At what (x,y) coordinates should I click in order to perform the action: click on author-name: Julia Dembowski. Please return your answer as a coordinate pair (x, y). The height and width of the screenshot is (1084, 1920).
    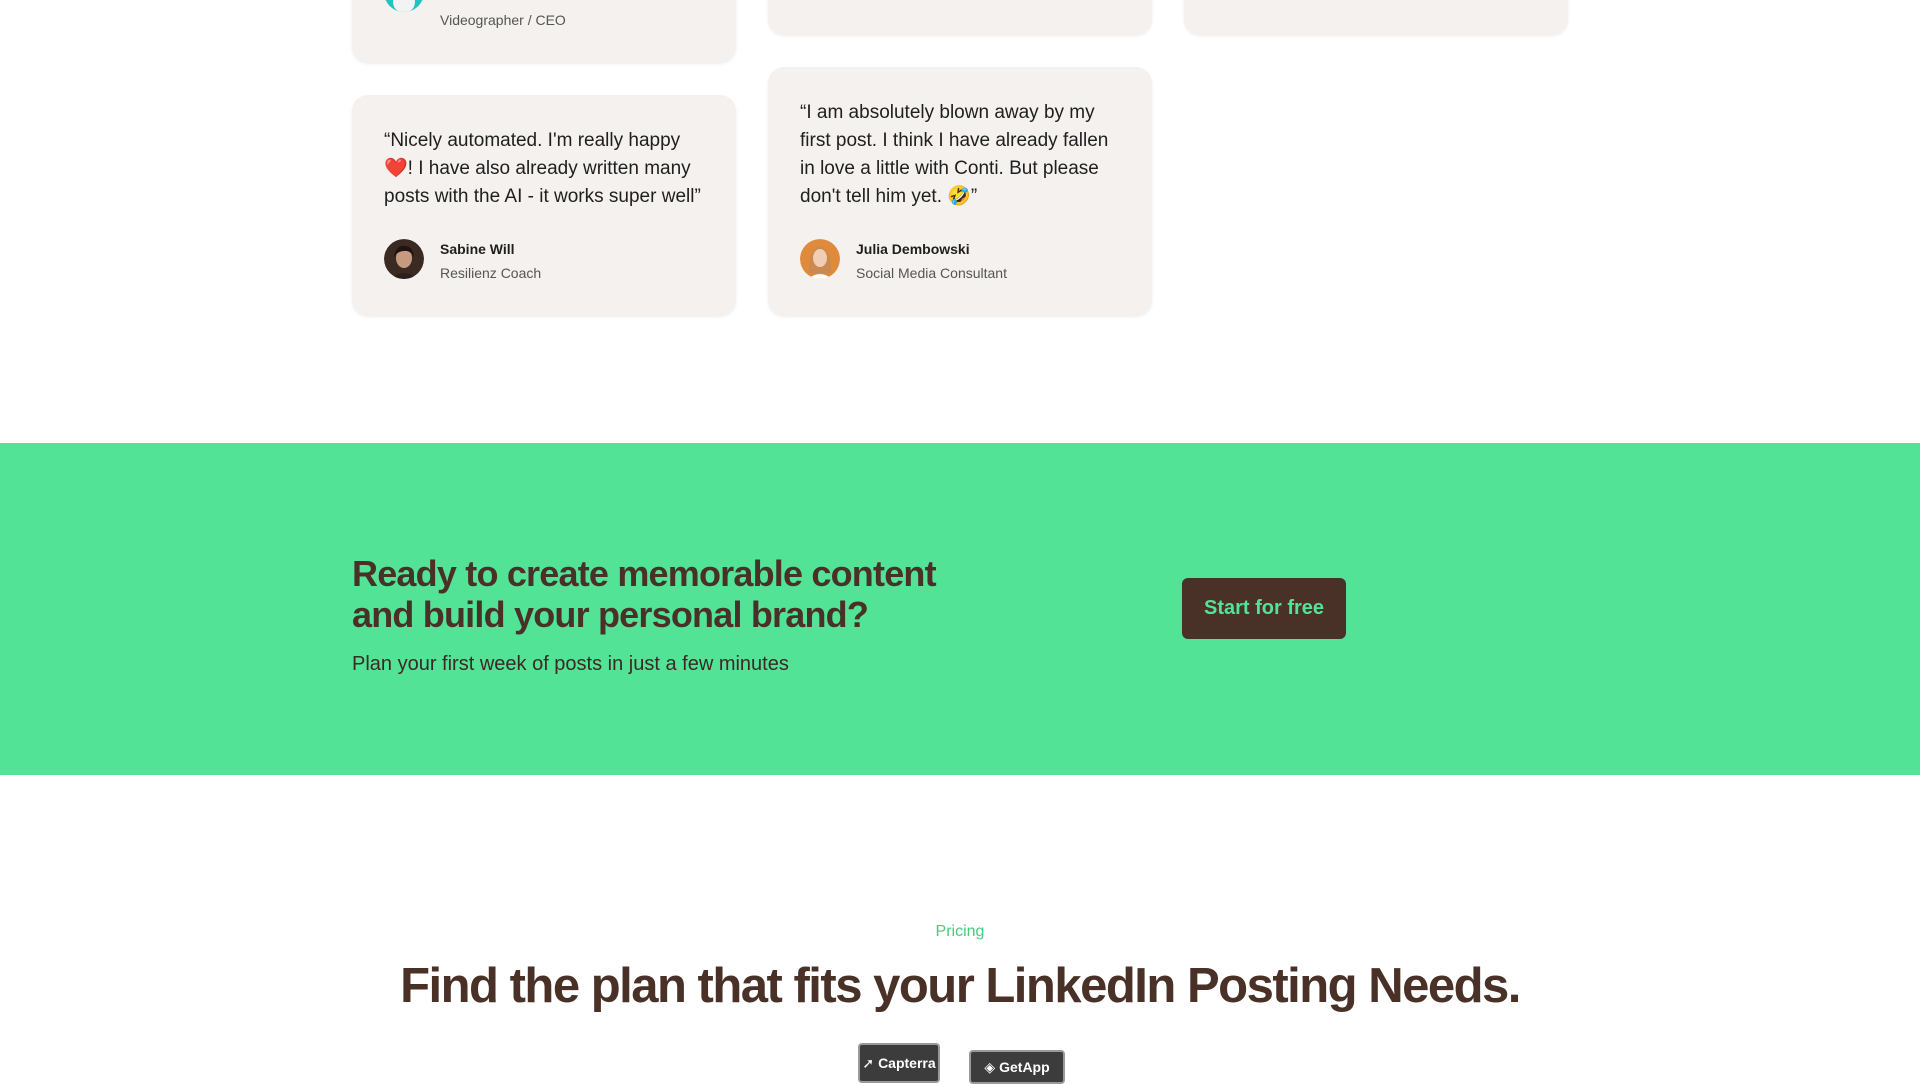
    Looking at the image, I should click on (913, 249).